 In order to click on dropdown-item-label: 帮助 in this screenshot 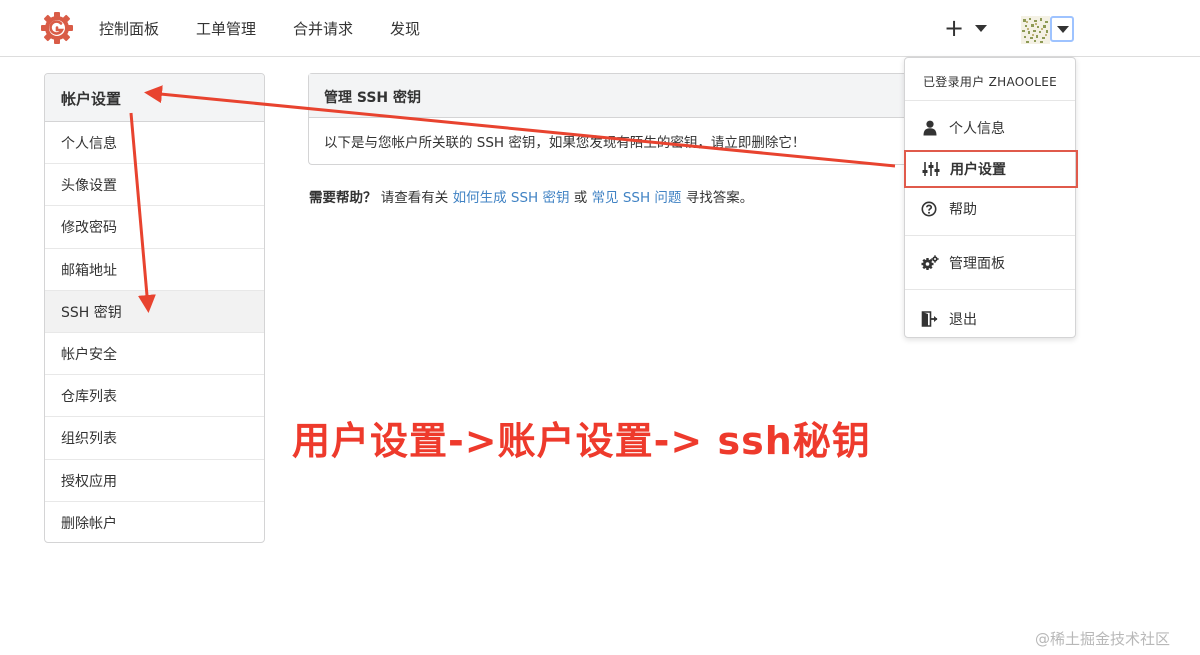, I will do `click(963, 210)`.